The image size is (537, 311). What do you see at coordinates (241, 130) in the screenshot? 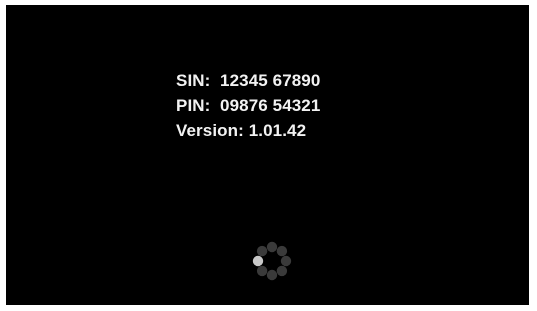
I see `version-text: Version: 1.01.42` at bounding box center [241, 130].